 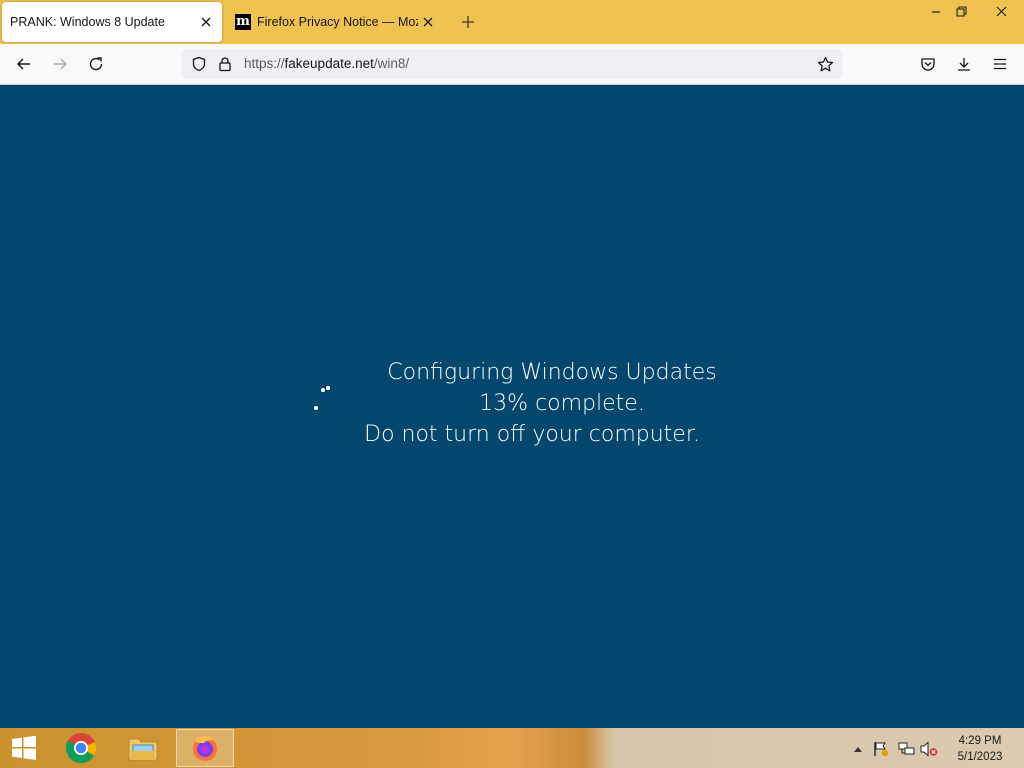 What do you see at coordinates (881, 749) in the screenshot?
I see `action-center-flag-icon` at bounding box center [881, 749].